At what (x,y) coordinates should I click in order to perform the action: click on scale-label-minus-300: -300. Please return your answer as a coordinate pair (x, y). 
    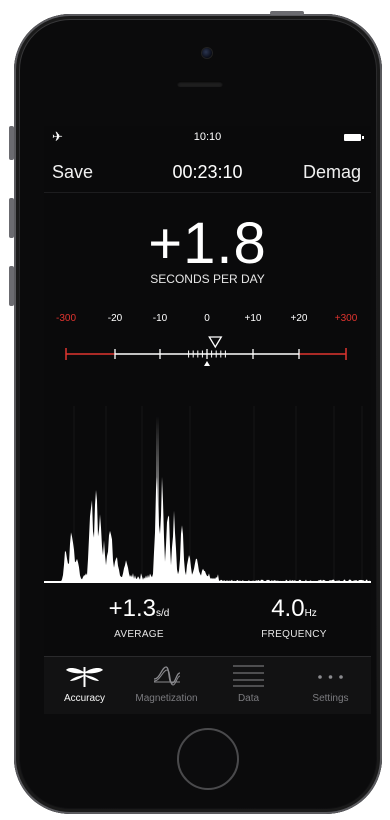
    Looking at the image, I should click on (66, 318).